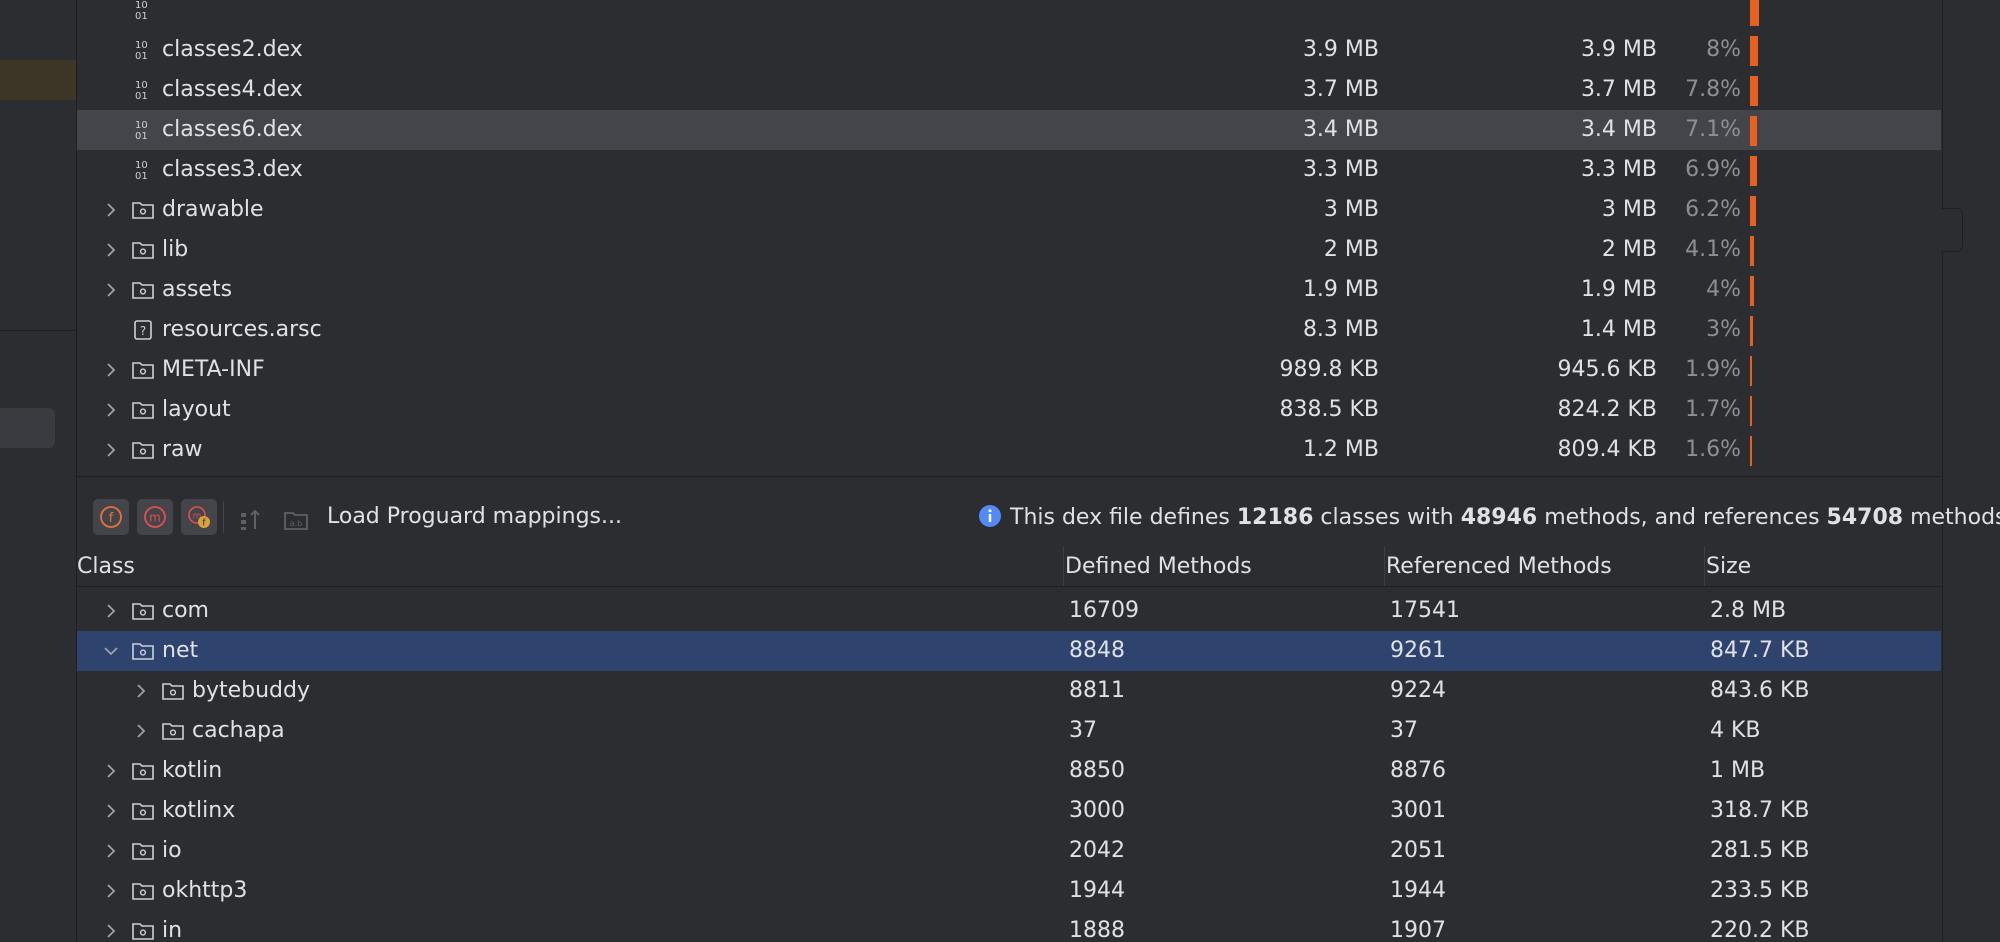 The width and height of the screenshot is (2000, 942). Describe the element at coordinates (238, 730) in the screenshot. I see `package-name: cachapa` at that location.